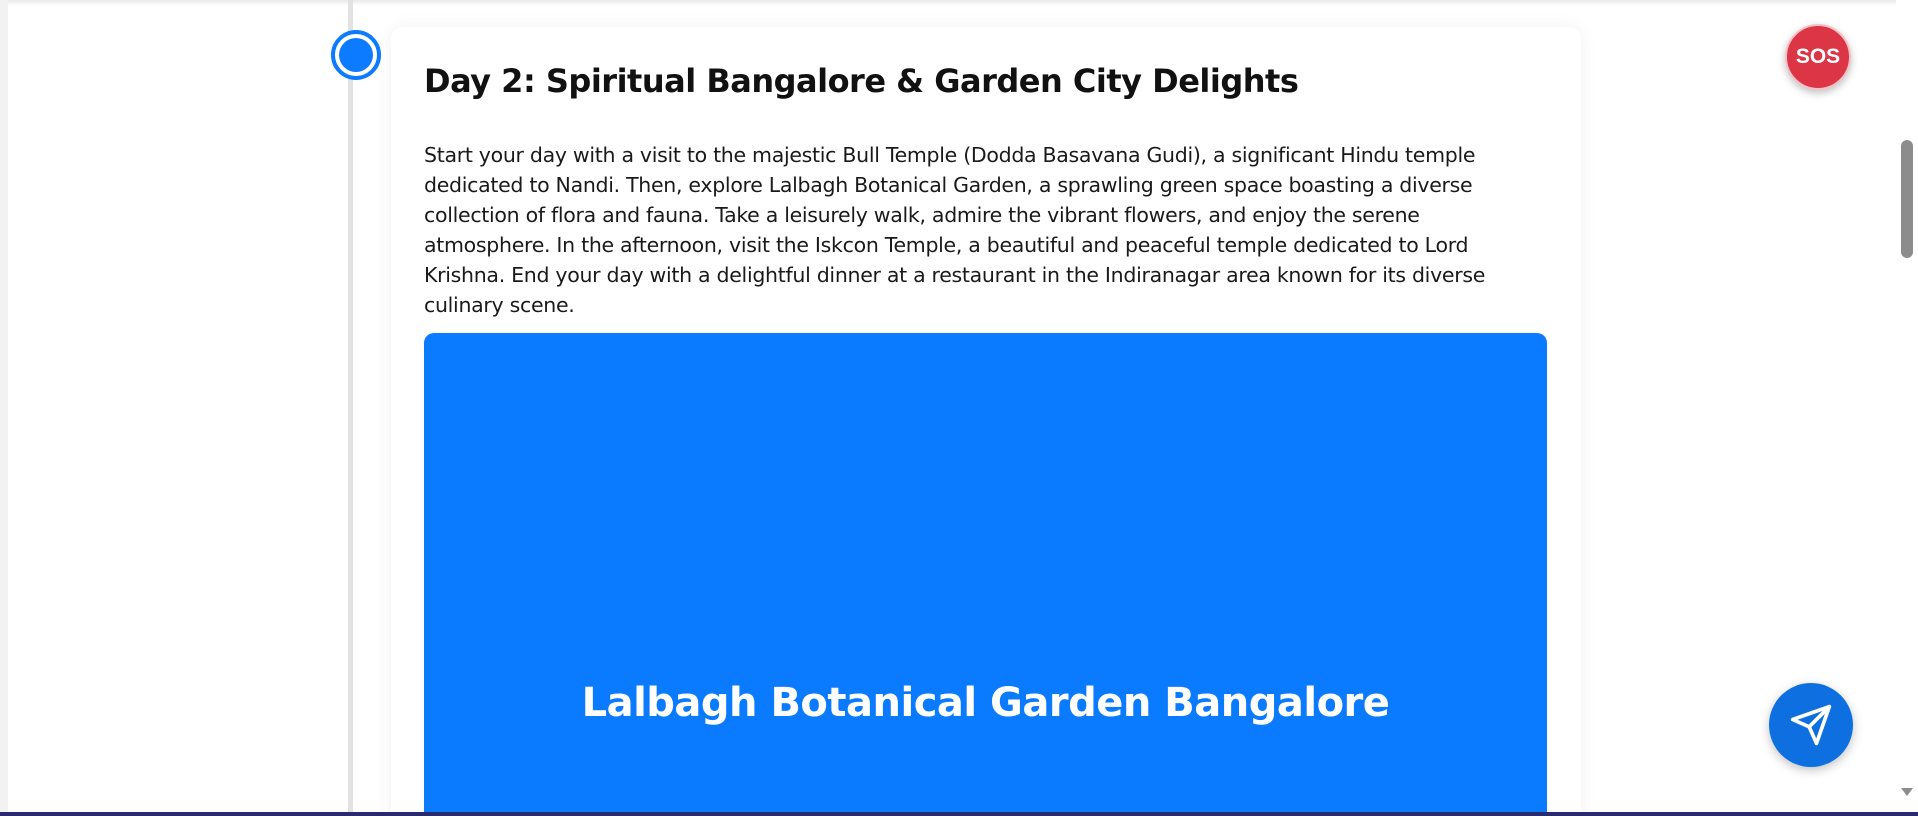  Describe the element at coordinates (1907, 408) in the screenshot. I see `vertical-scrollbar` at that location.